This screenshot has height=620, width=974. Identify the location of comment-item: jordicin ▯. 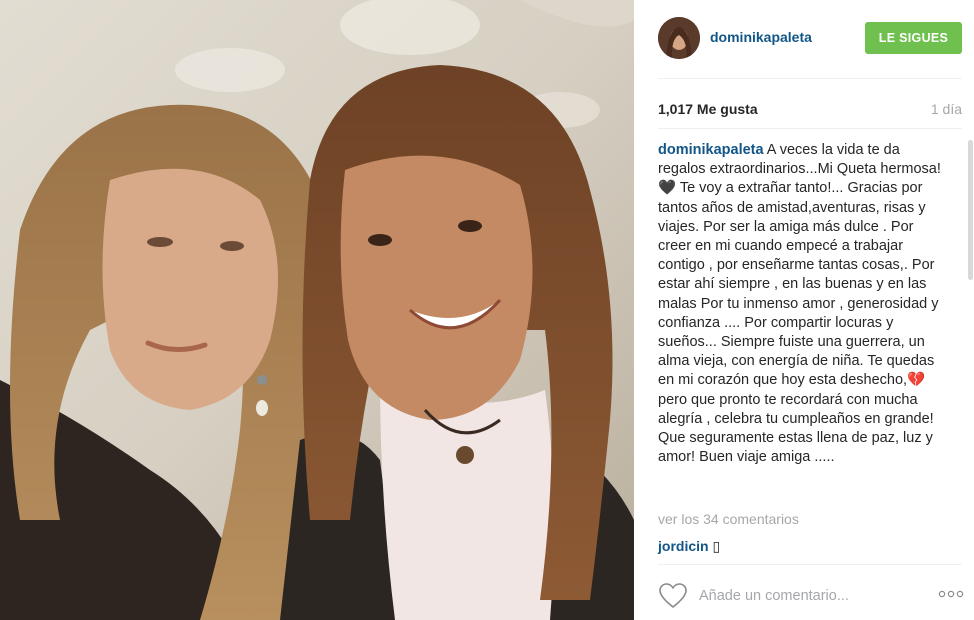
(689, 546).